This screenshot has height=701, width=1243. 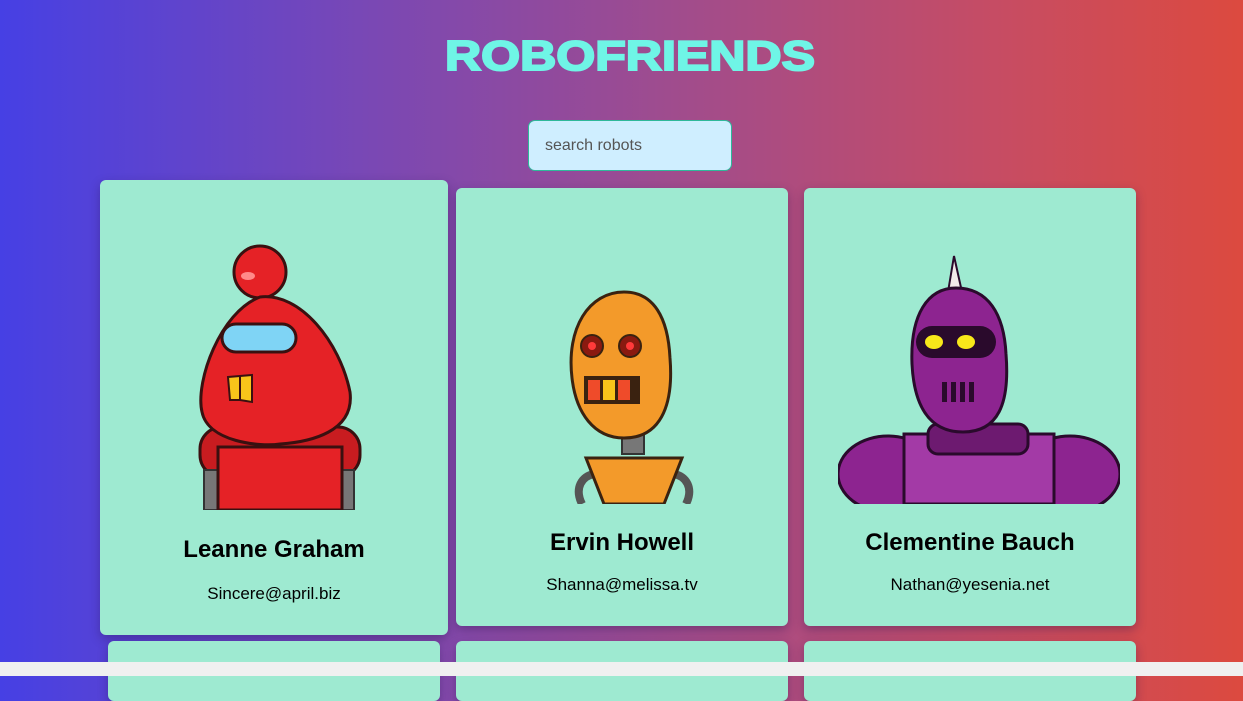 I want to click on search-input, so click(x=630, y=145).